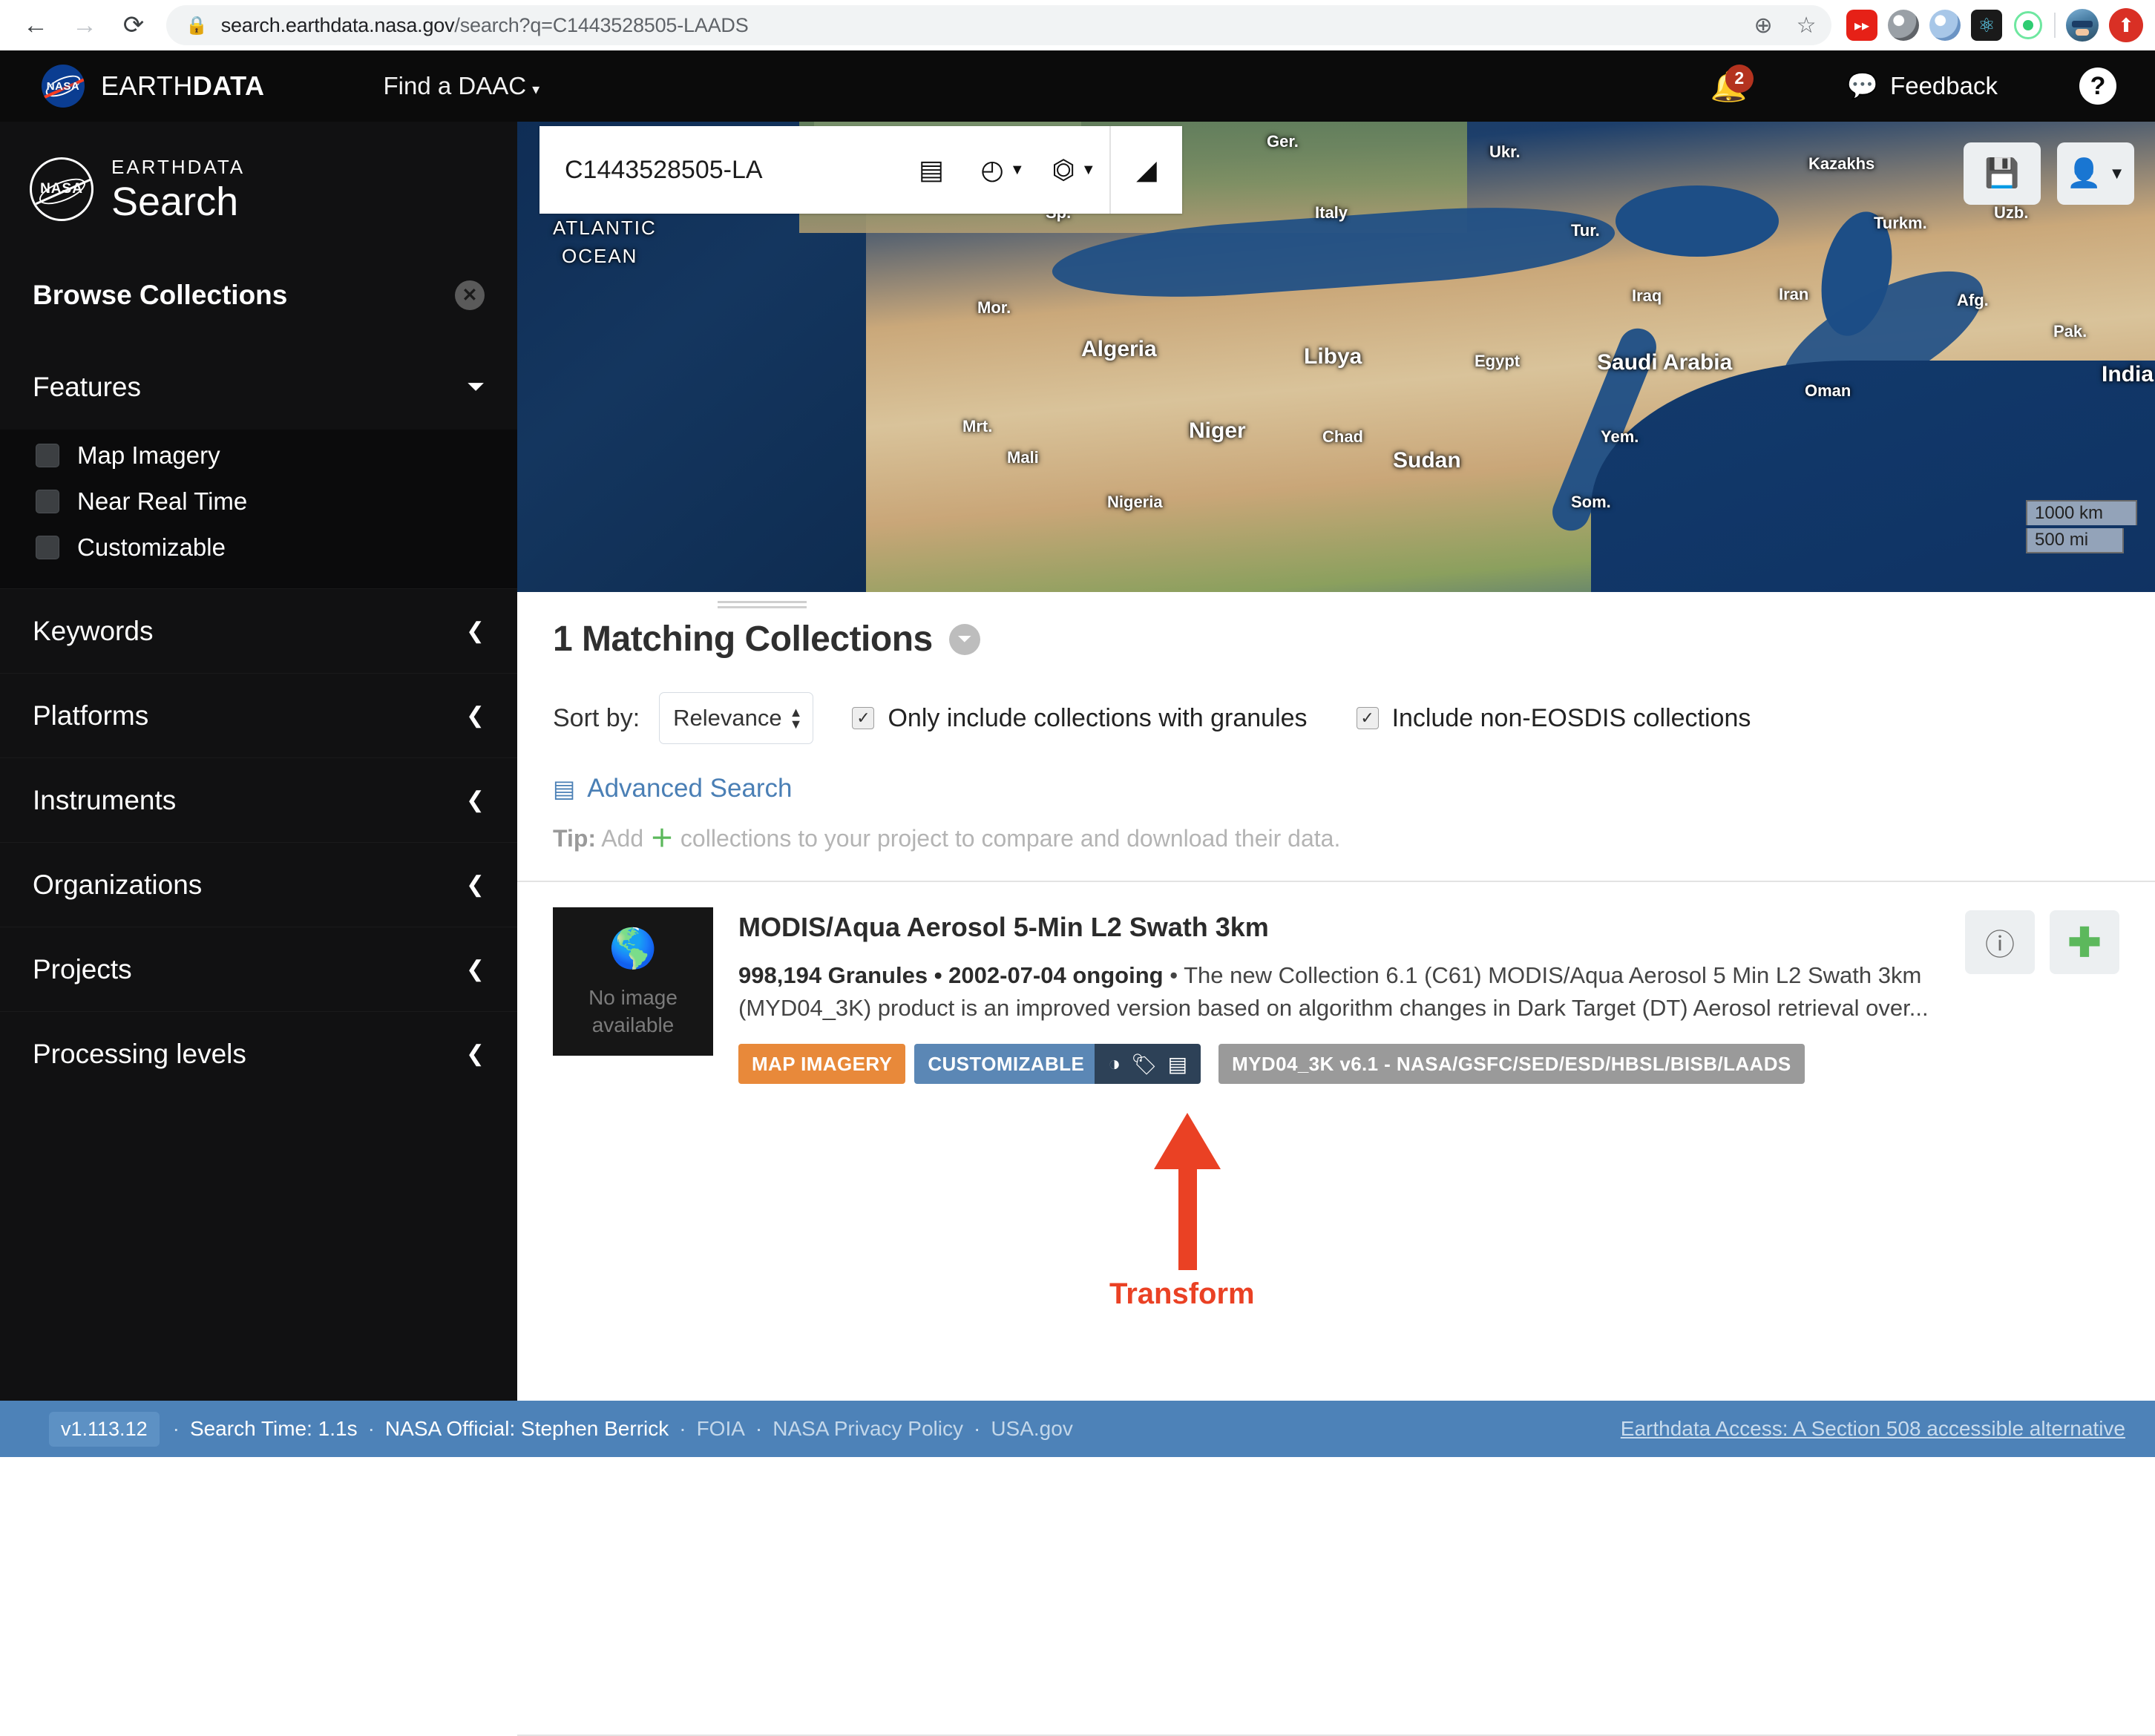 Image resolution: width=2155 pixels, height=1736 pixels. I want to click on url-host: search.earthdata.nasa.gov, so click(338, 26).